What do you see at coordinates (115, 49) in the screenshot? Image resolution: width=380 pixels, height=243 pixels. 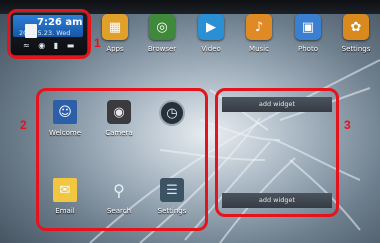 I see `dock-label: Apps` at bounding box center [115, 49].